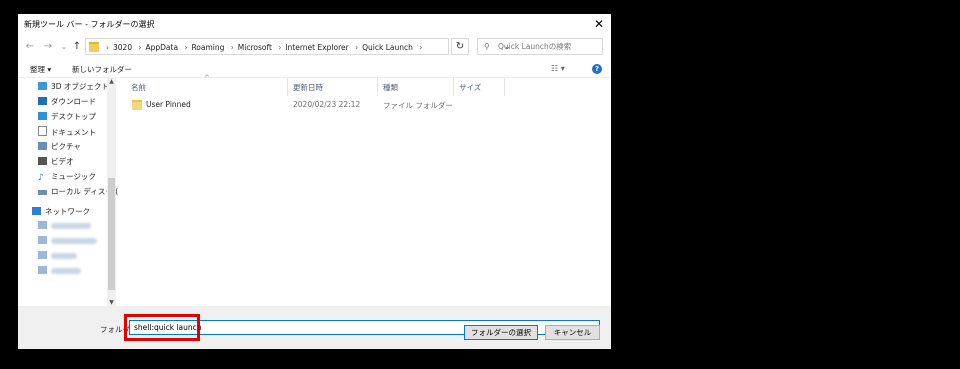 This screenshot has height=369, width=960. I want to click on sidebar-item-label: ネットワーク, so click(67, 211).